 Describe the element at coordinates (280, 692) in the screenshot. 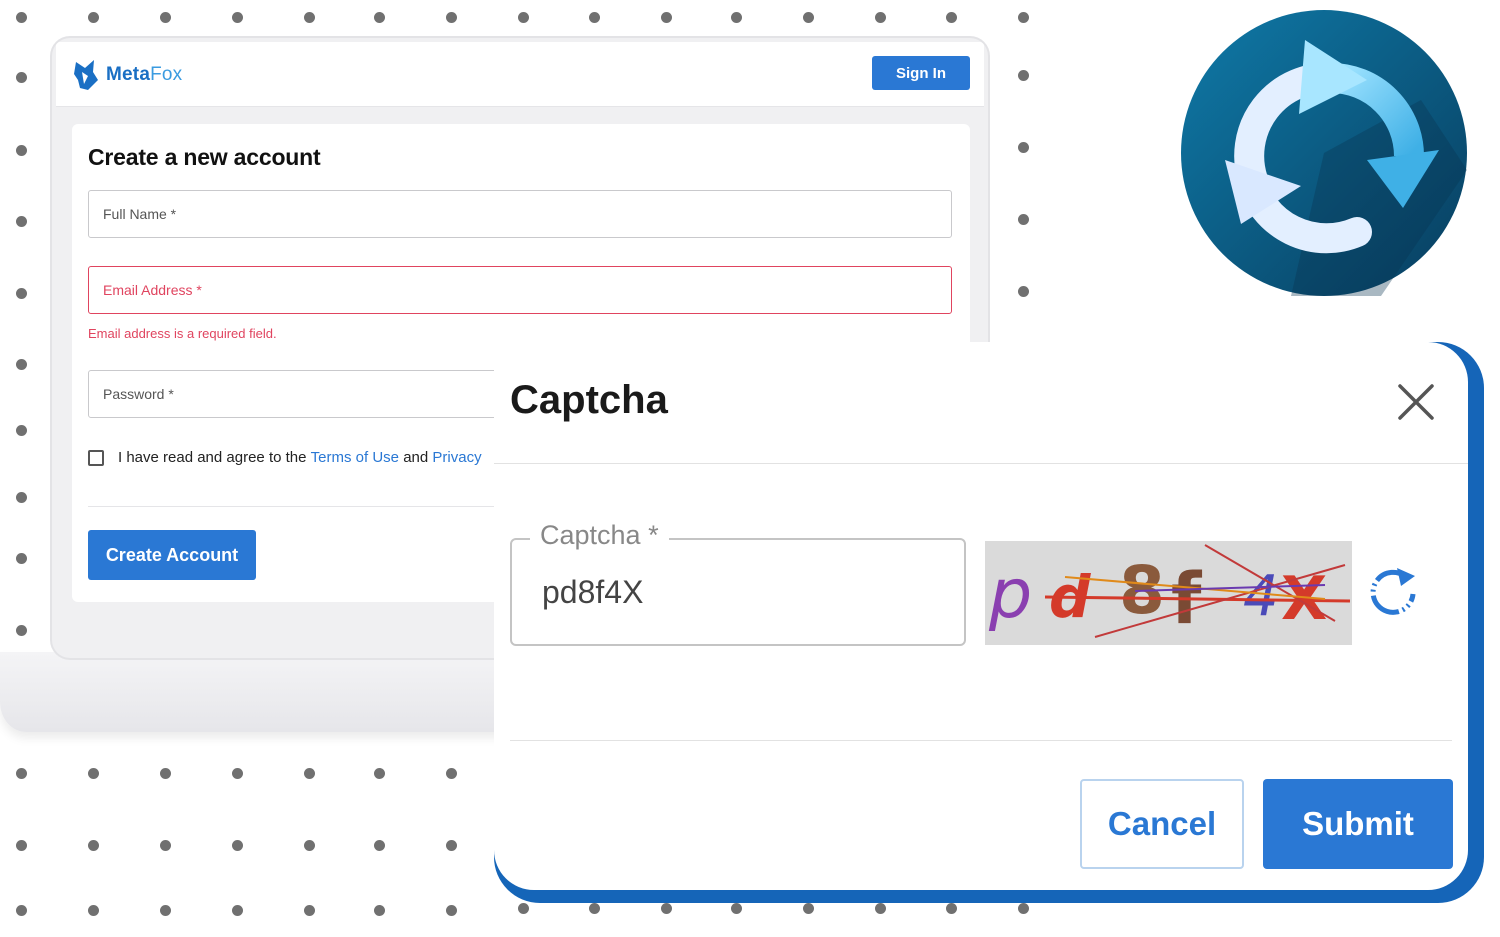

I see `laptop-base` at that location.